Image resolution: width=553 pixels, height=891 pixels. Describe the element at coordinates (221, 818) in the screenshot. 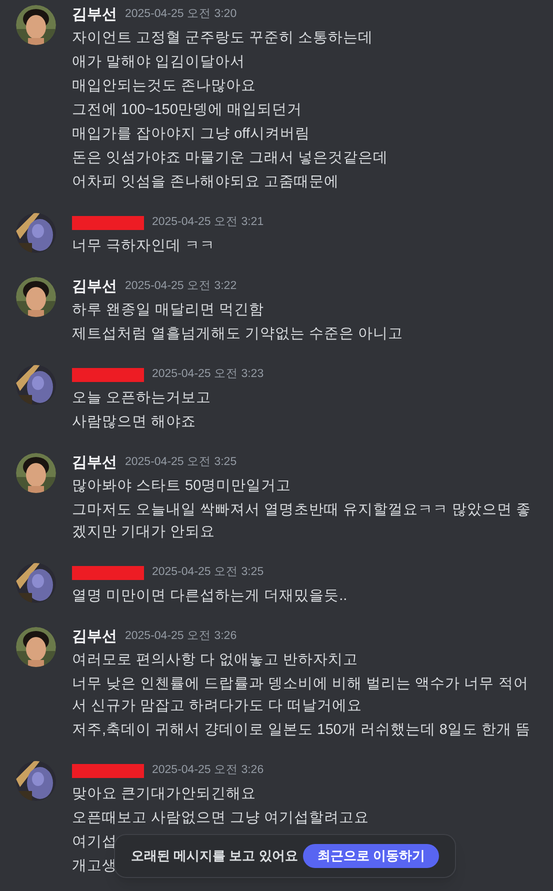

I see `message-text: 오픈때보고 사람없으면 그냥 여기섭할려고요` at that location.